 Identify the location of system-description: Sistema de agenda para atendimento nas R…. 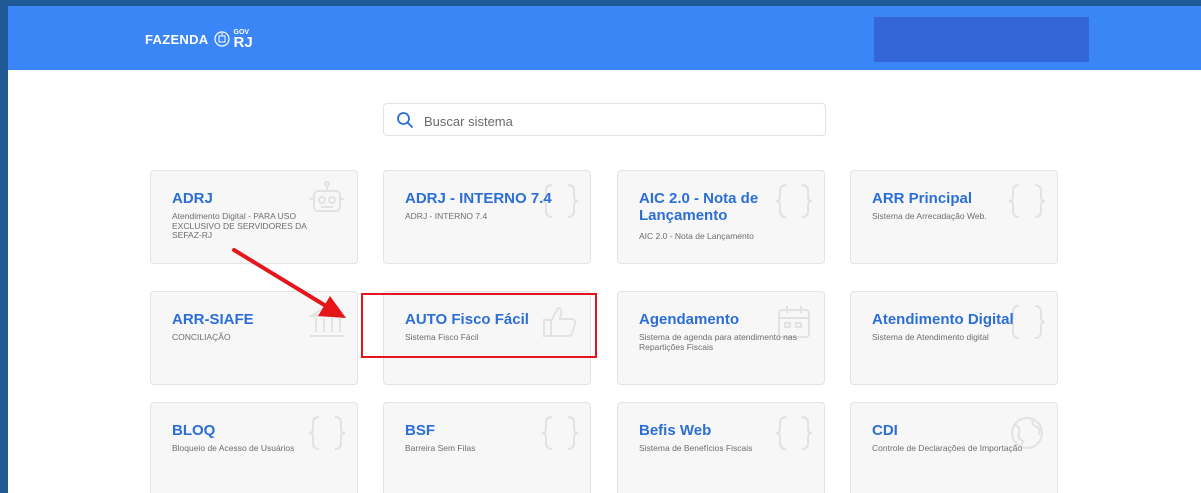
(718, 342).